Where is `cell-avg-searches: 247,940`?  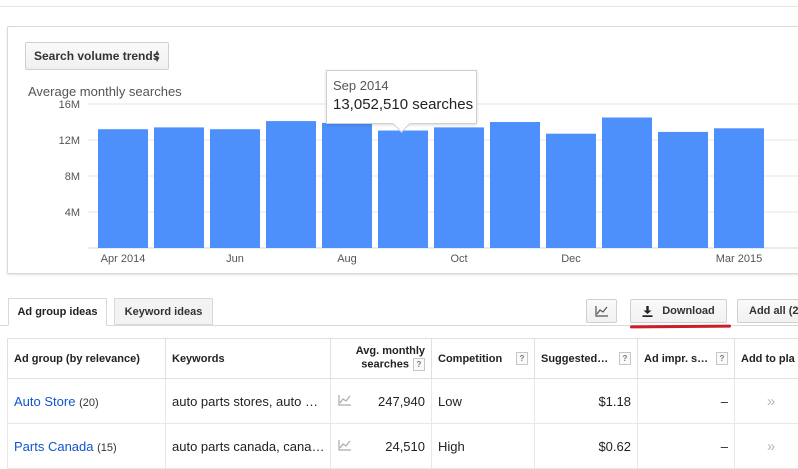
cell-avg-searches: 247,940 is located at coordinates (381, 401).